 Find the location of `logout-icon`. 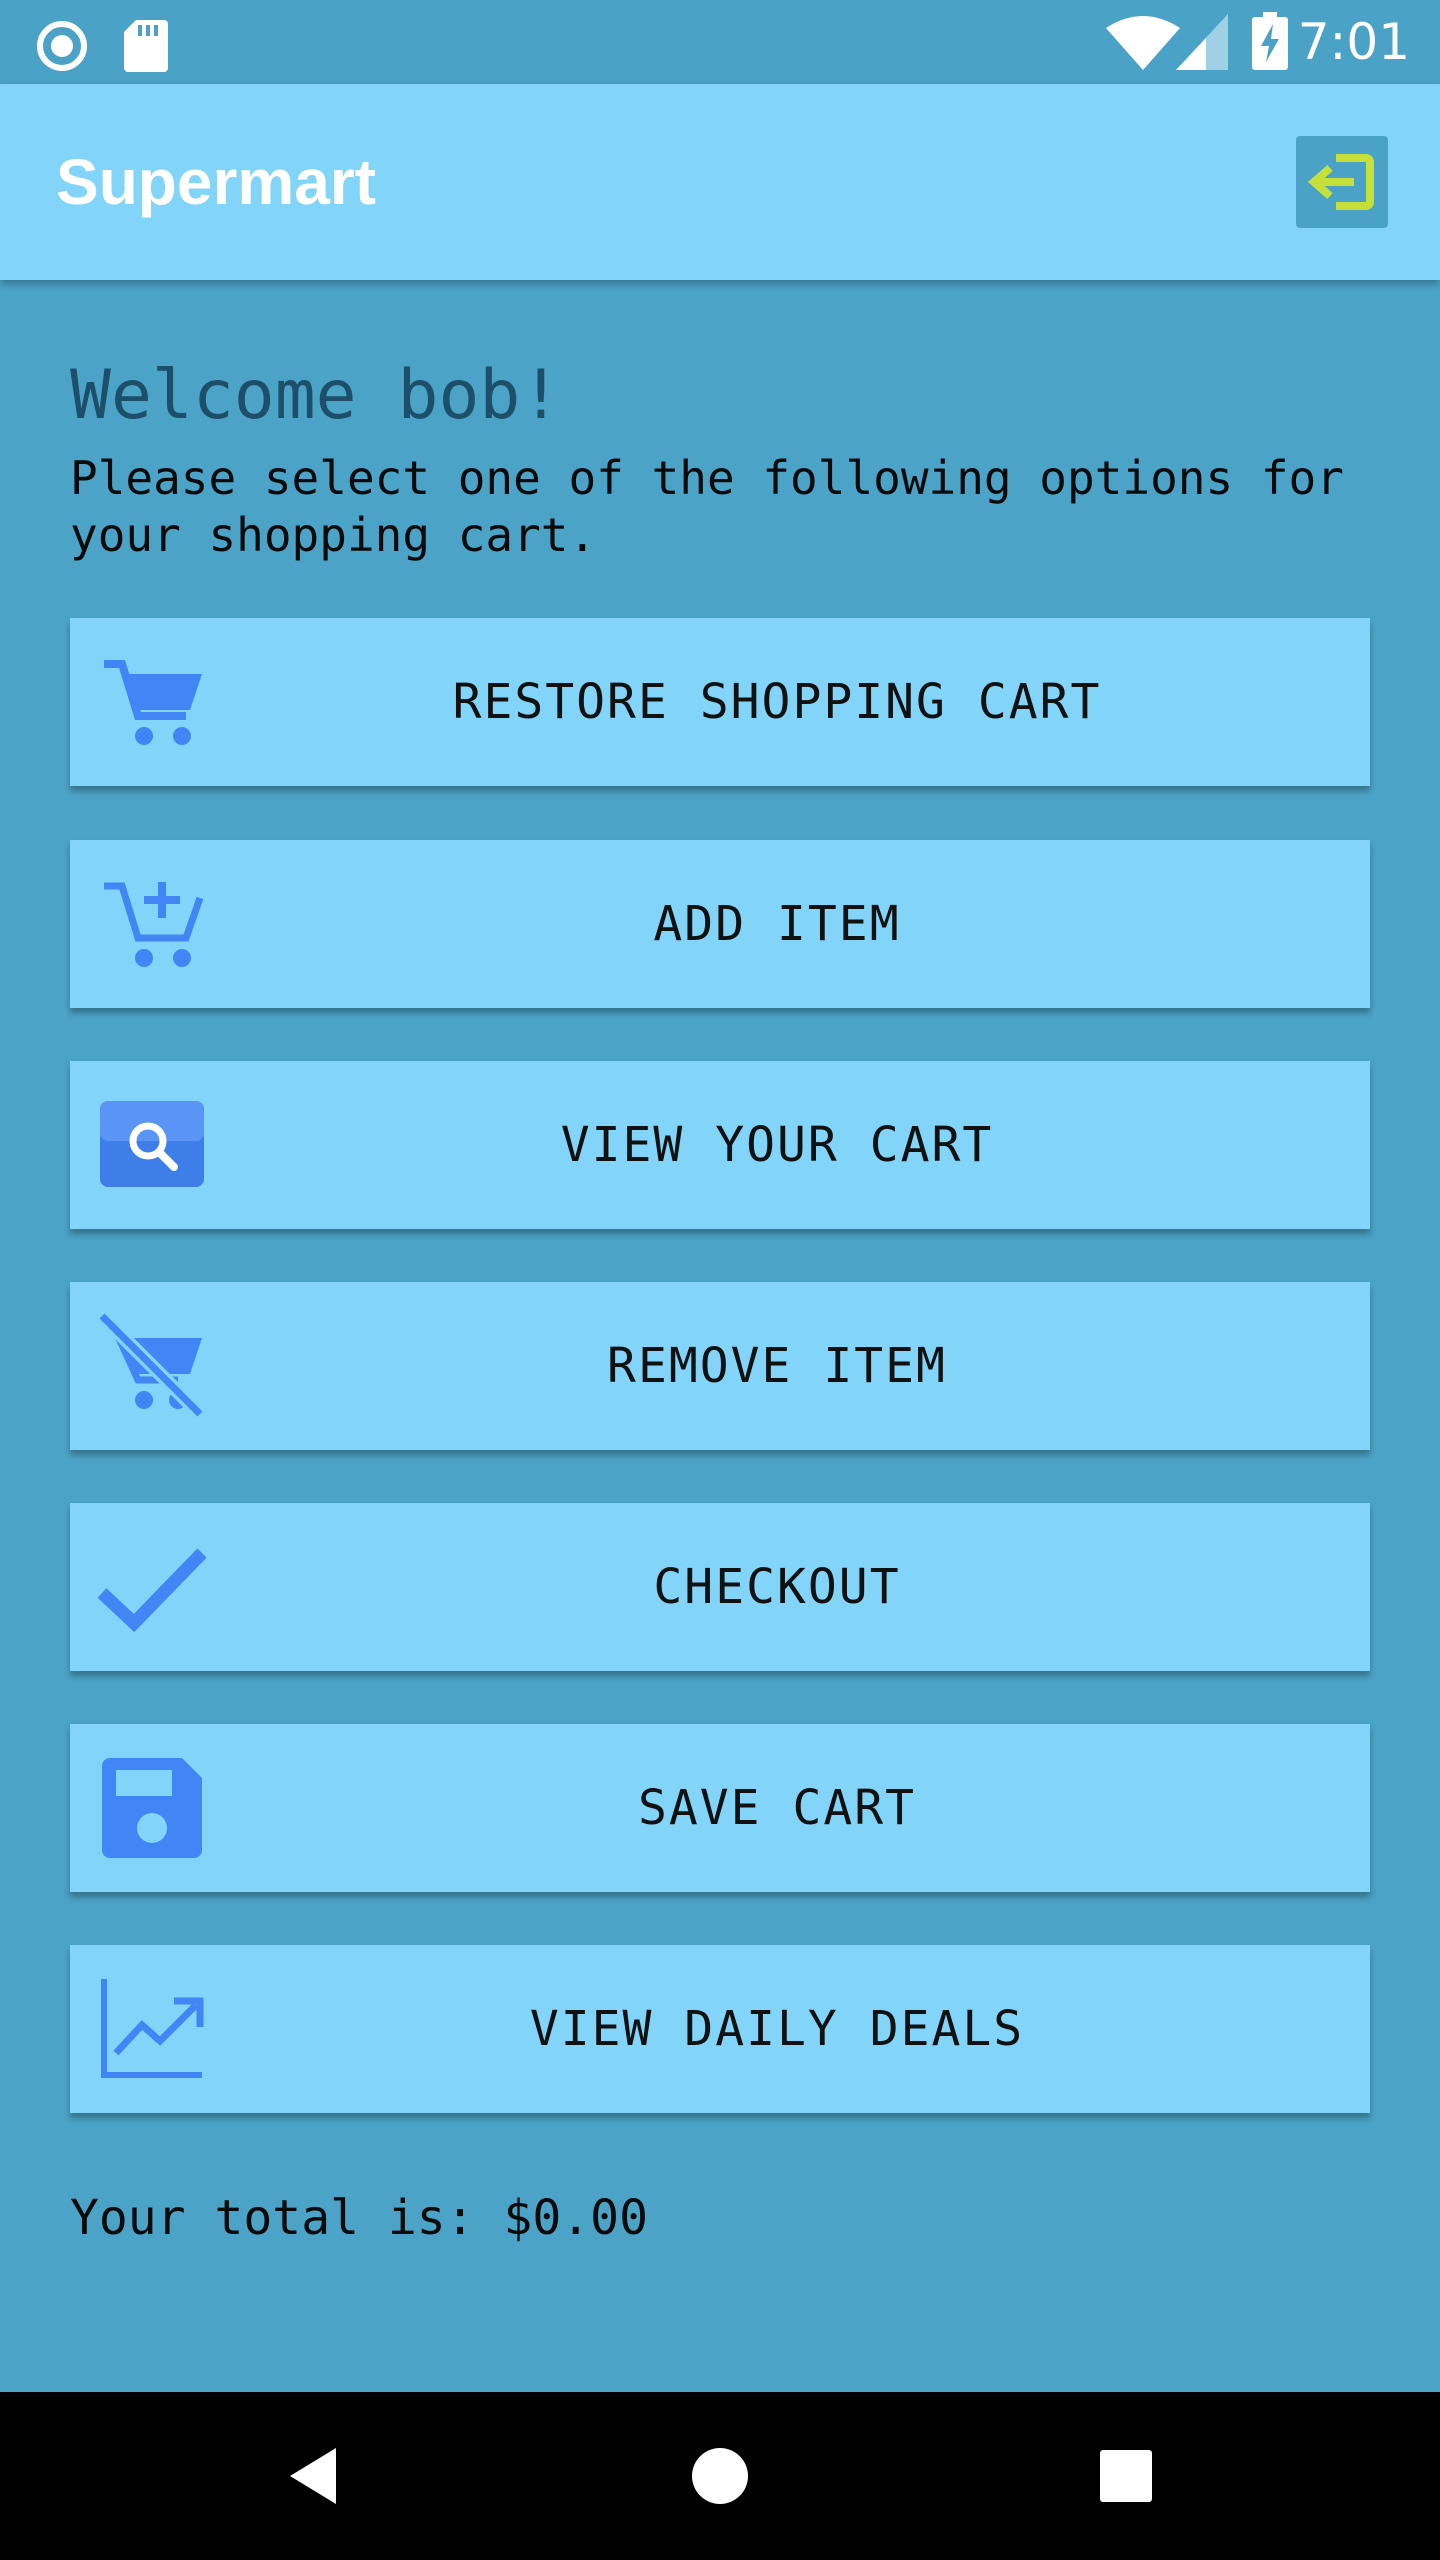

logout-icon is located at coordinates (1342, 183).